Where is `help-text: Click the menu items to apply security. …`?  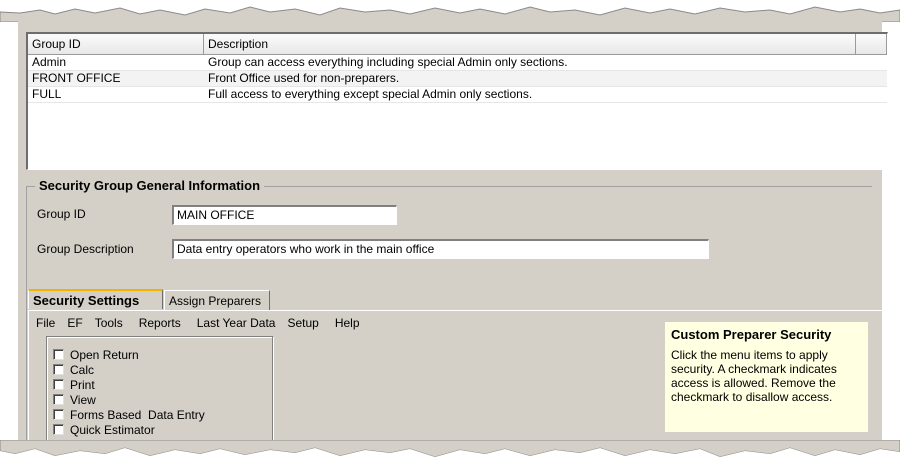
help-text: Click the menu items to apply security. … is located at coordinates (754, 376).